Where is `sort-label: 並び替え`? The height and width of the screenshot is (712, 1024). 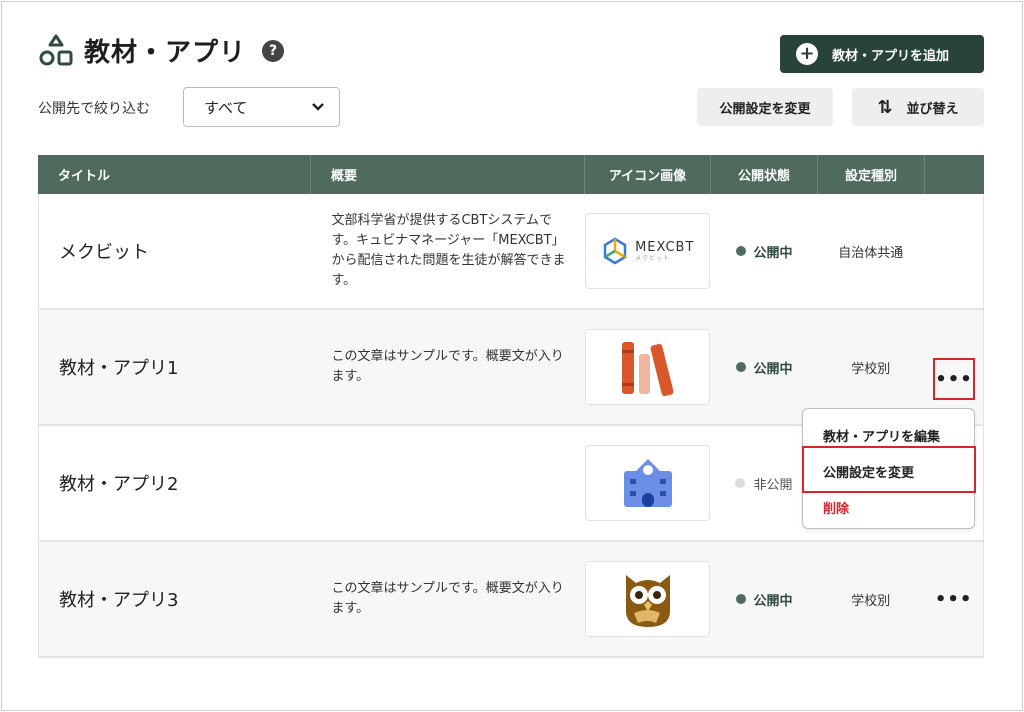
sort-label: 並び替え is located at coordinates (932, 109).